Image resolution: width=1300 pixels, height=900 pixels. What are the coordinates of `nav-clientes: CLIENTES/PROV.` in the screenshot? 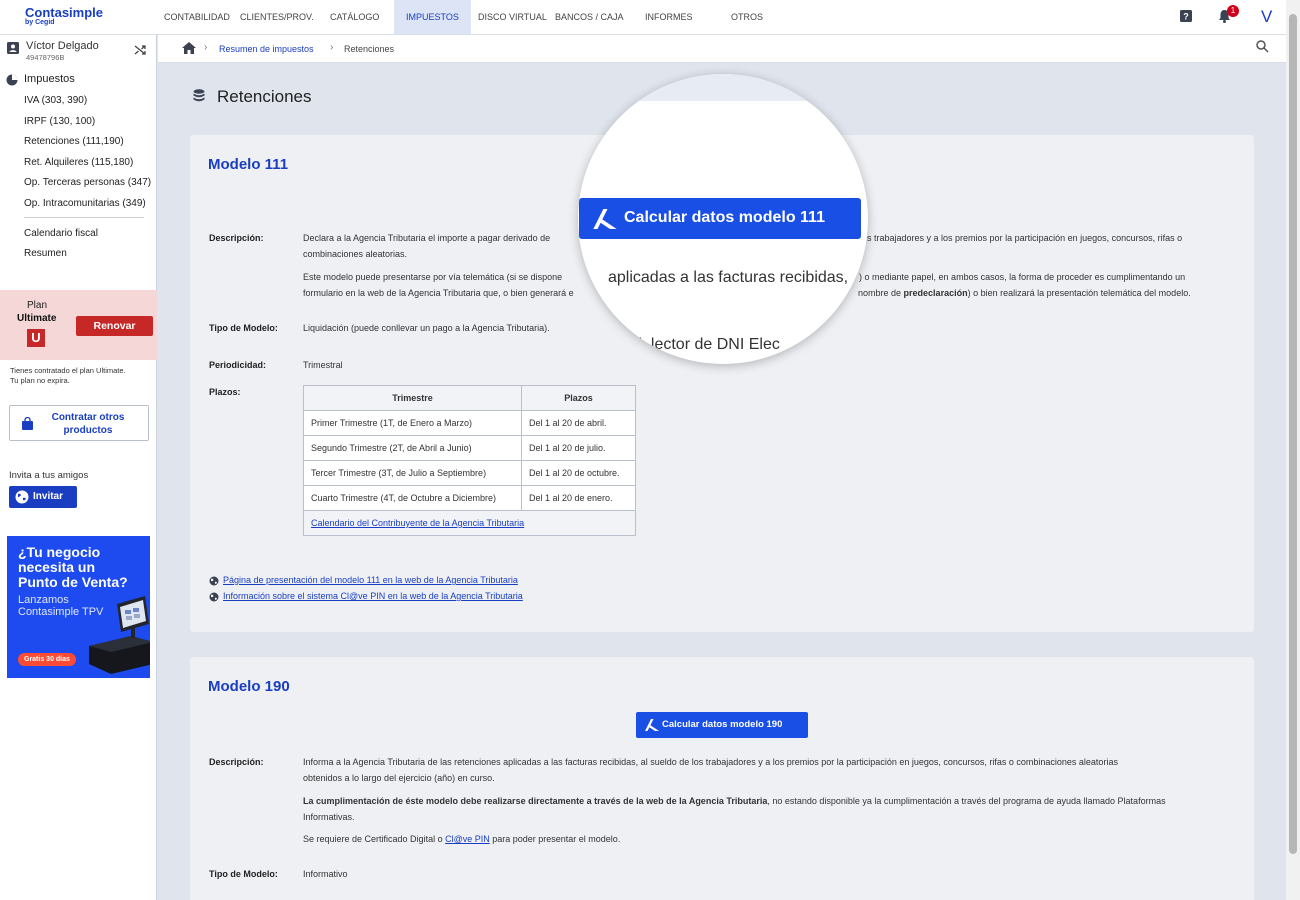 It's located at (277, 17).